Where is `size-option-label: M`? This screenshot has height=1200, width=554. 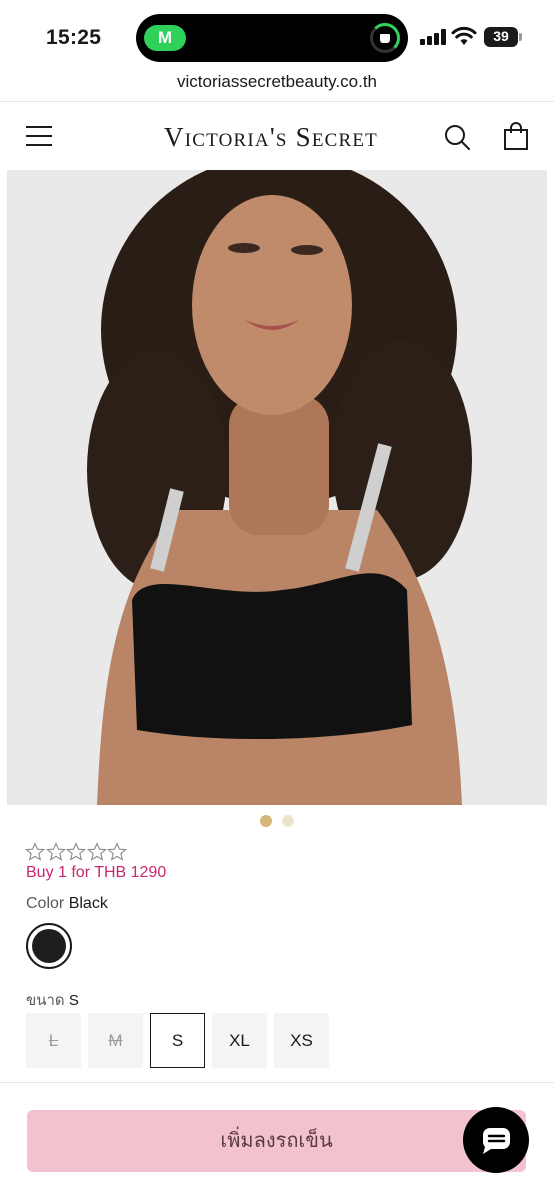
size-option-label: M is located at coordinates (115, 1040).